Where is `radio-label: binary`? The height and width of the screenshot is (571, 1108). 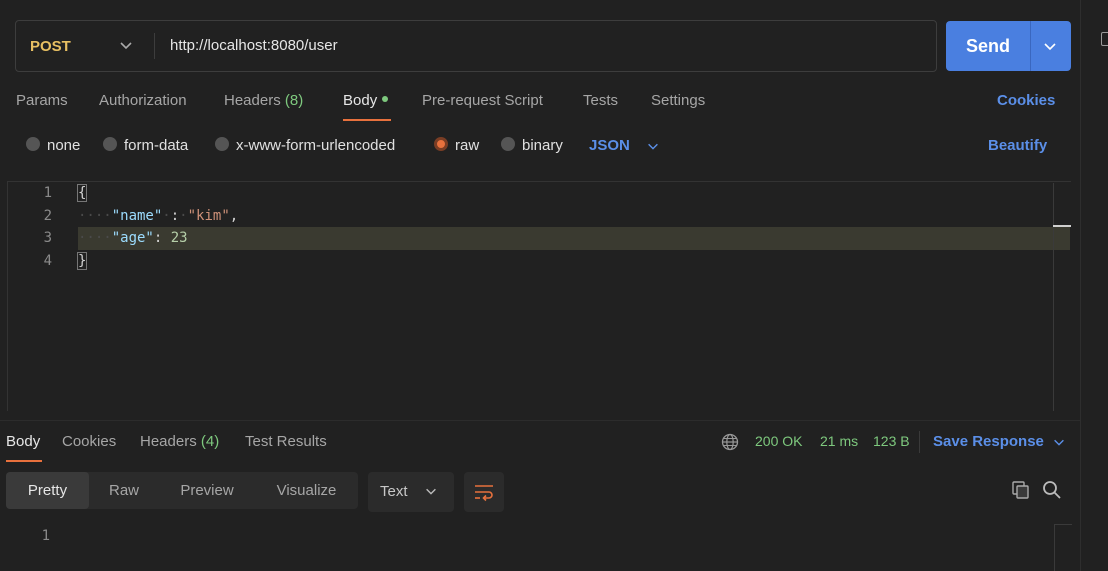
radio-label: binary is located at coordinates (542, 145).